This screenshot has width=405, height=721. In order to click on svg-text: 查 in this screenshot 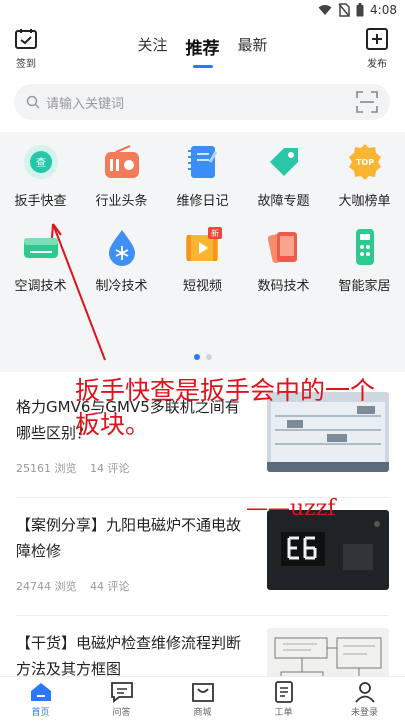, I will do `click(41, 162)`.